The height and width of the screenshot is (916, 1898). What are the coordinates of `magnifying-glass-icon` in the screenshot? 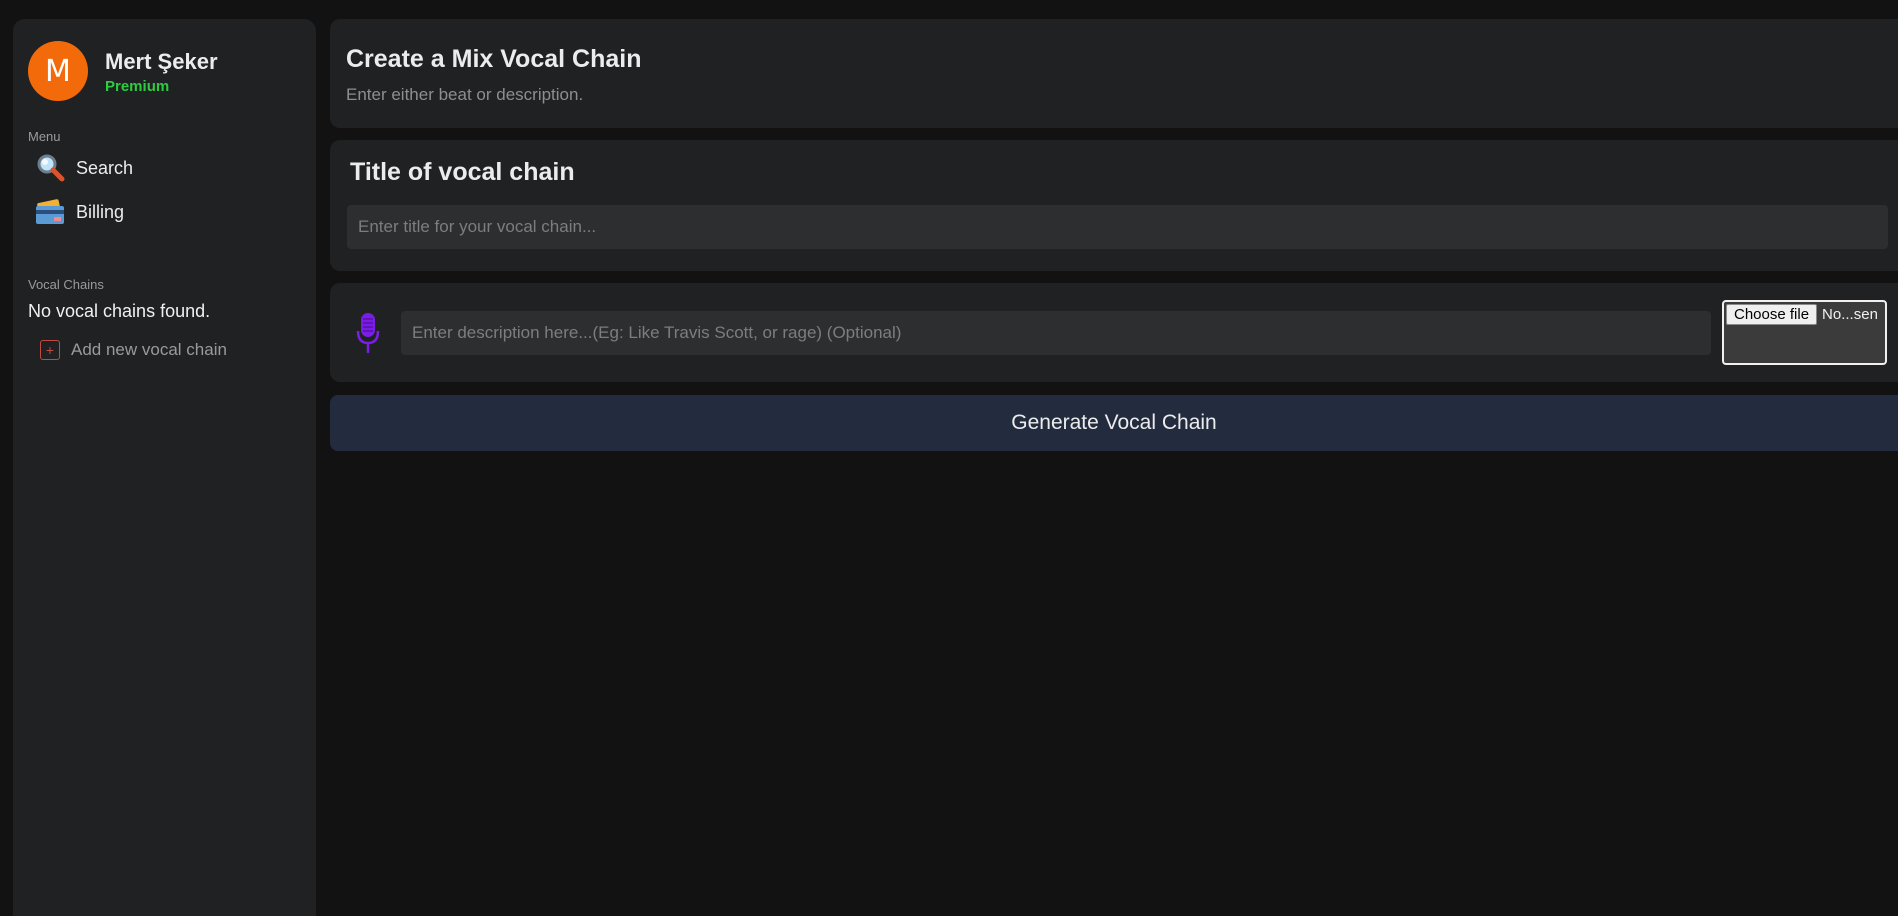 It's located at (50, 168).